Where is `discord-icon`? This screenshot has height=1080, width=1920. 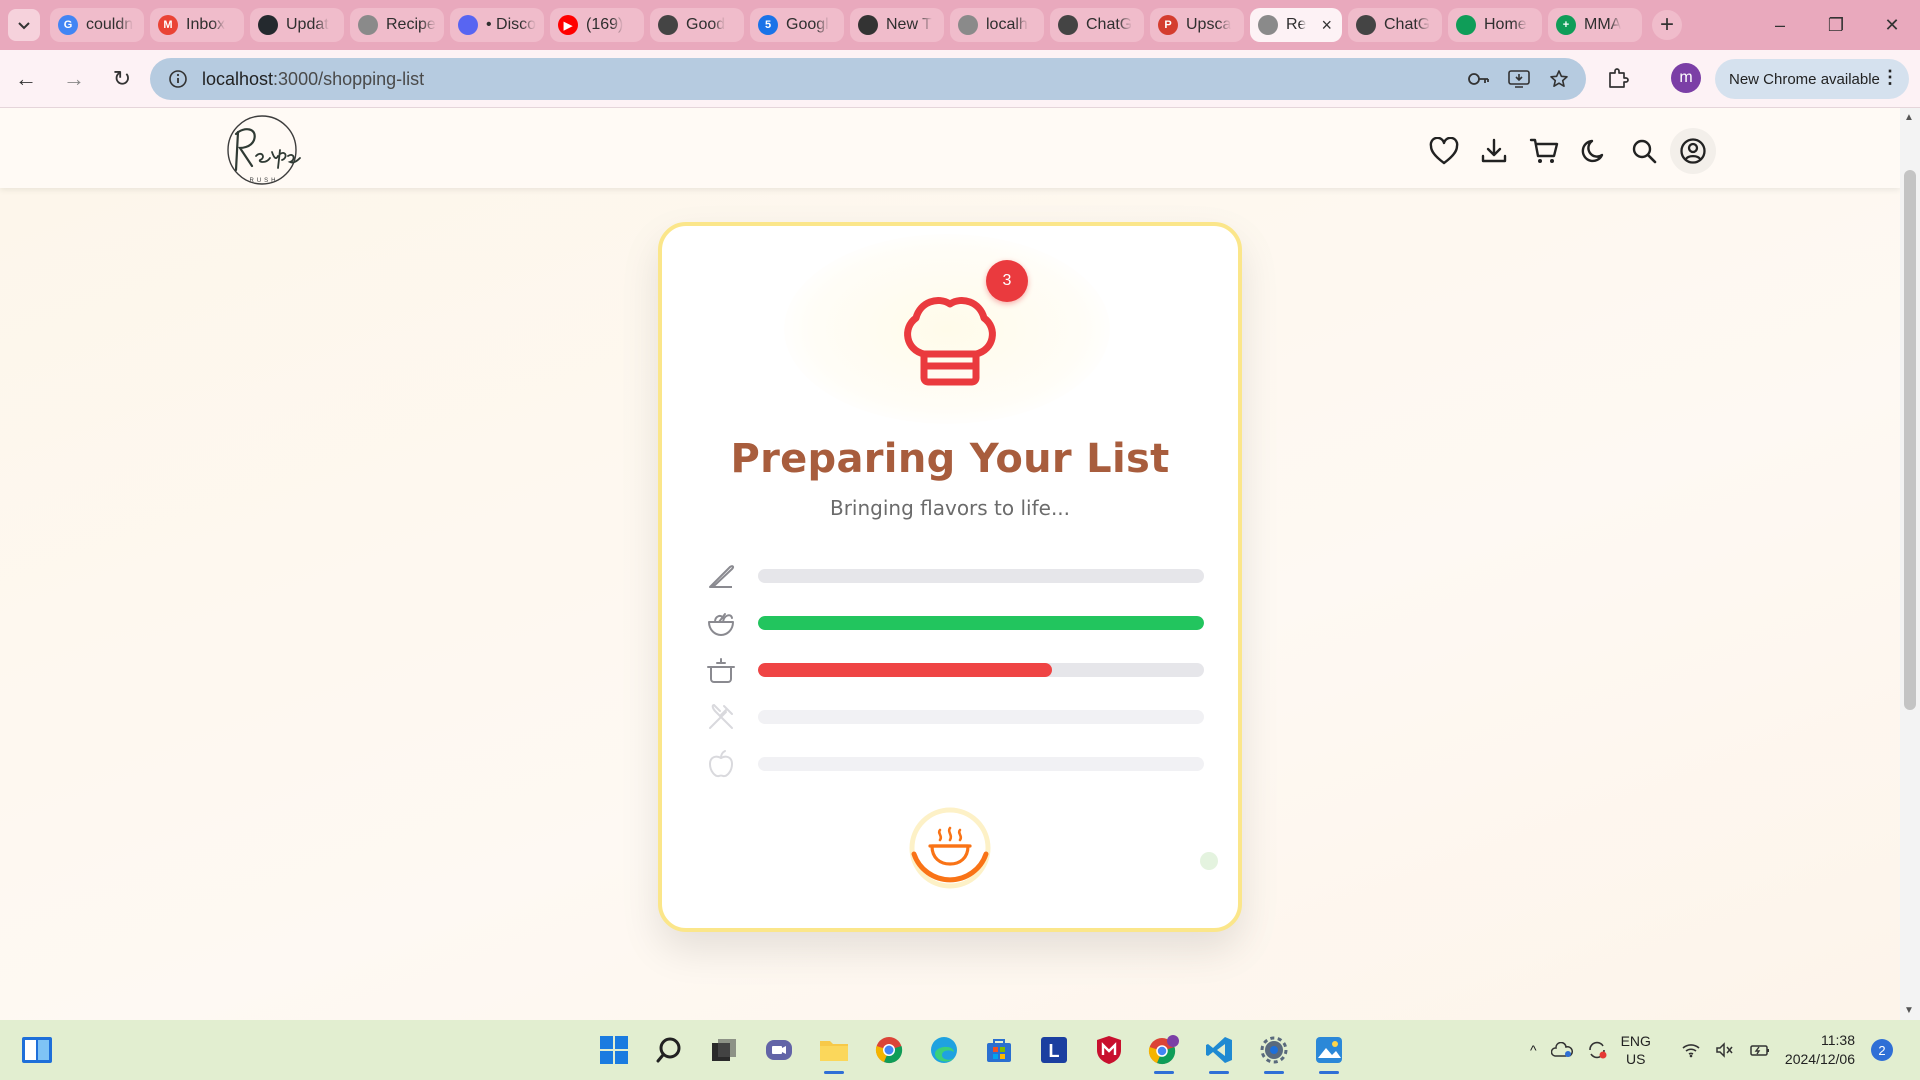
discord-icon is located at coordinates (468, 25).